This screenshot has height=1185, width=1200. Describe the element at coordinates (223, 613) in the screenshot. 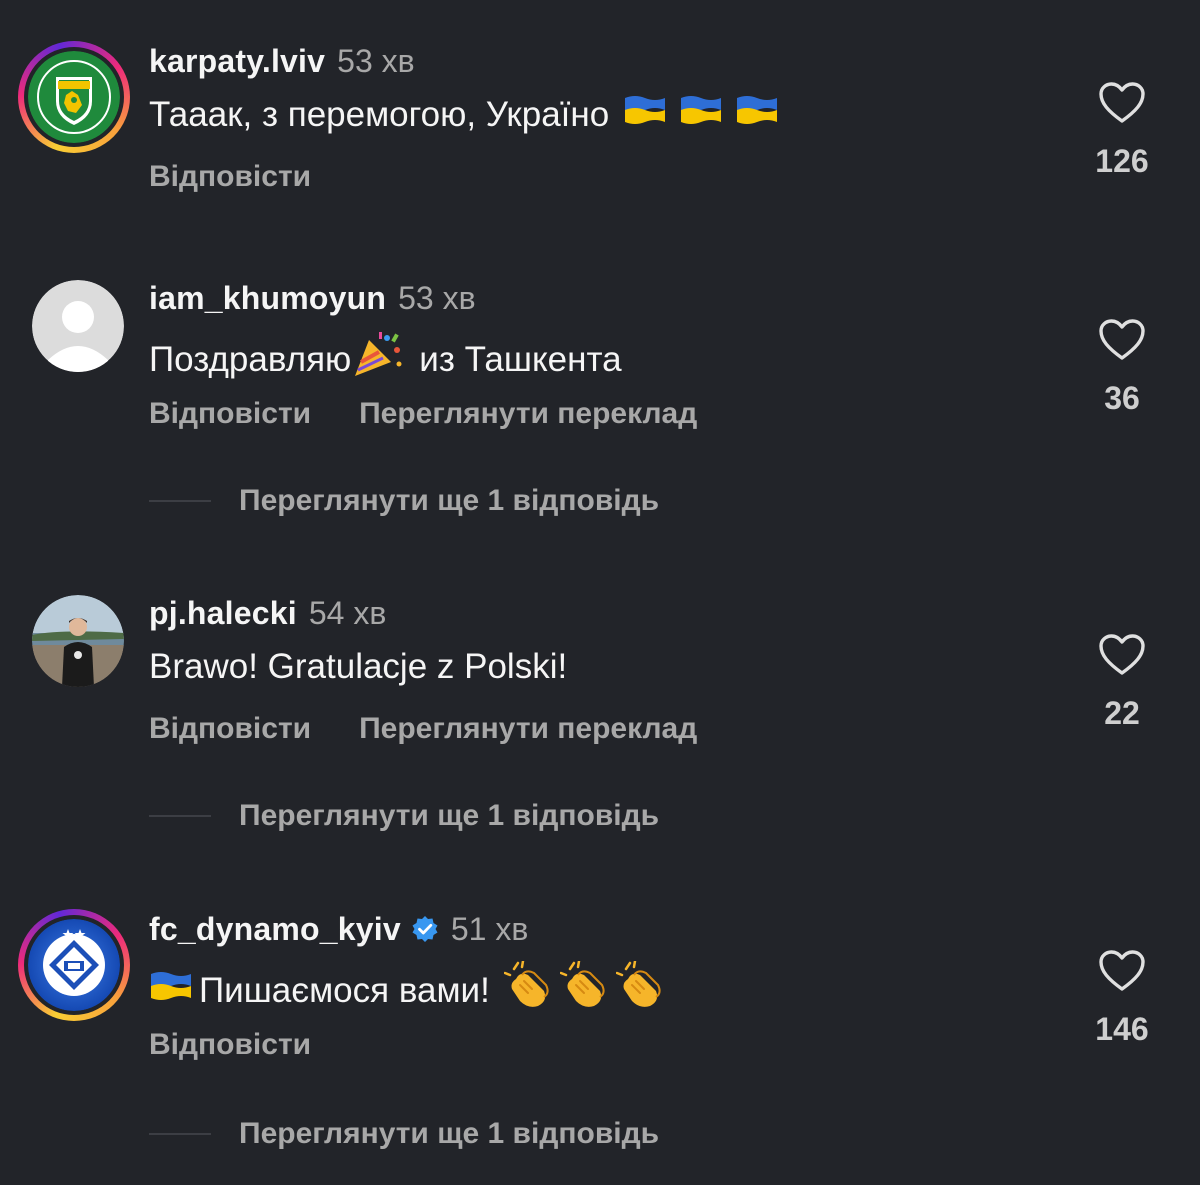

I see `username: pj.halecki` at that location.